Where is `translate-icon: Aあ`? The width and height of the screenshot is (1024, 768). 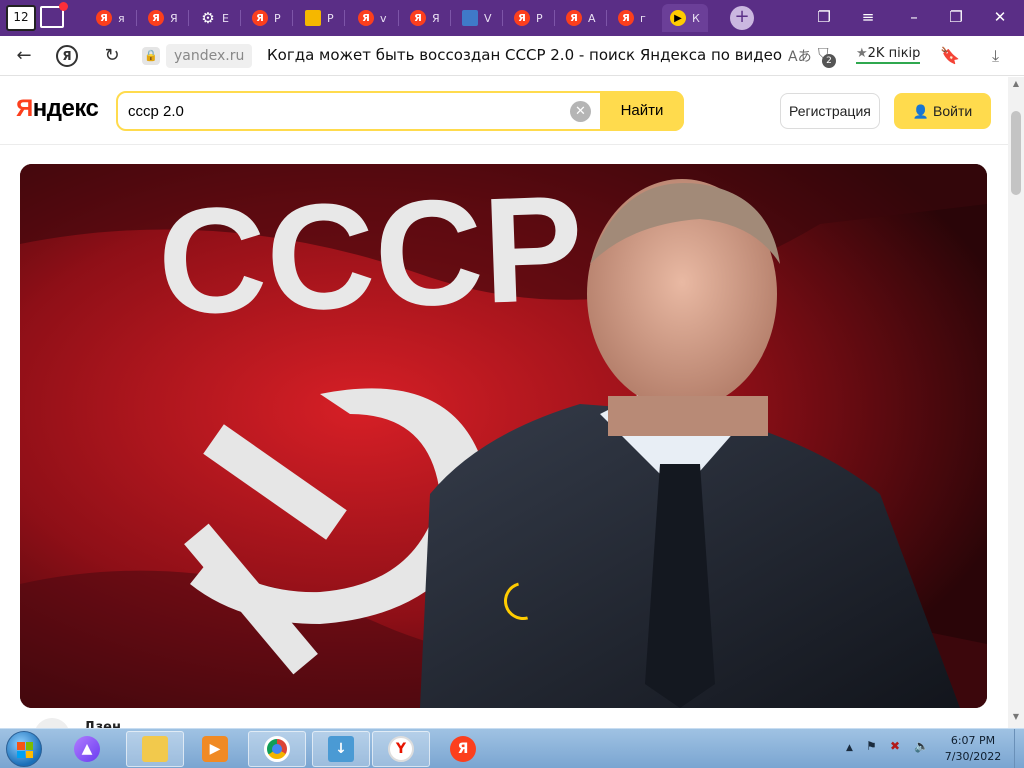
translate-icon: Aあ is located at coordinates (800, 56).